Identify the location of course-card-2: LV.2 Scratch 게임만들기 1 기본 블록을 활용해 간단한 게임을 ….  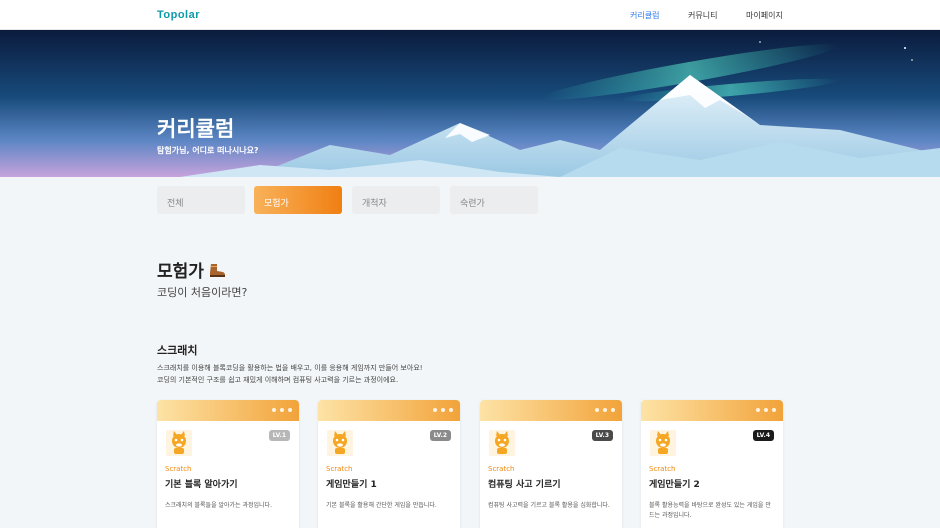
(389, 464).